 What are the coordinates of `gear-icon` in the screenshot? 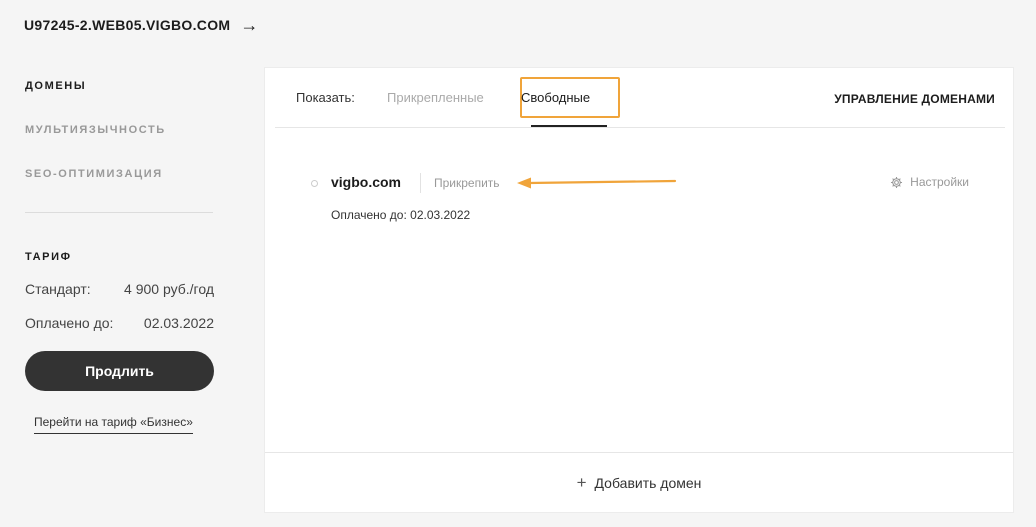 It's located at (897, 182).